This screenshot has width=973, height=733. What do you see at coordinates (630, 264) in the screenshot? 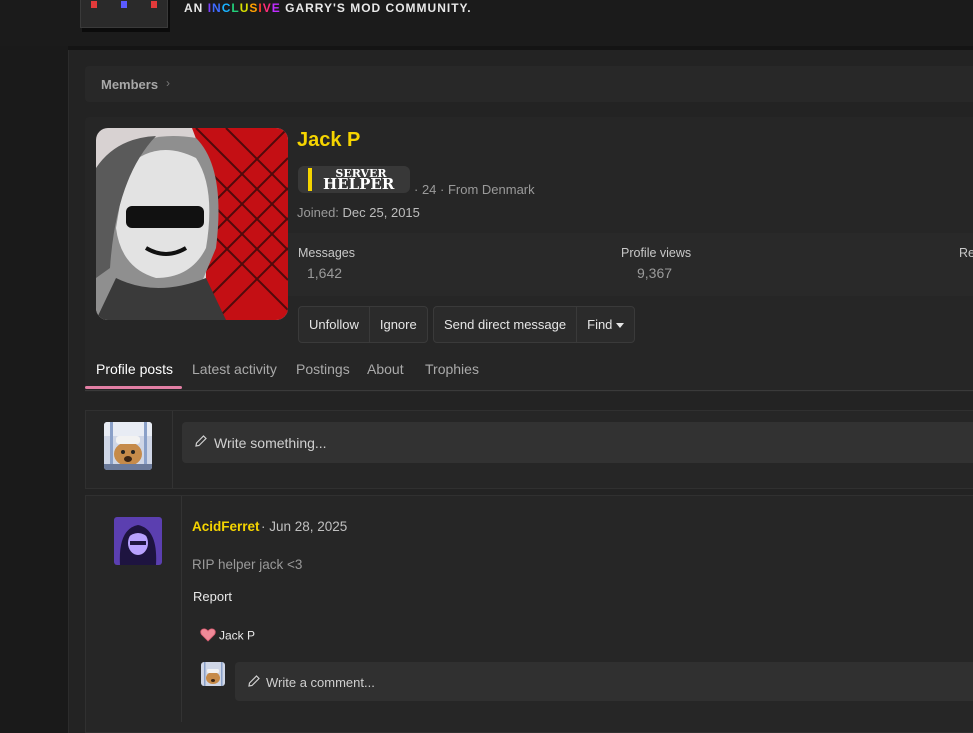
I see `profile-stats-band` at bounding box center [630, 264].